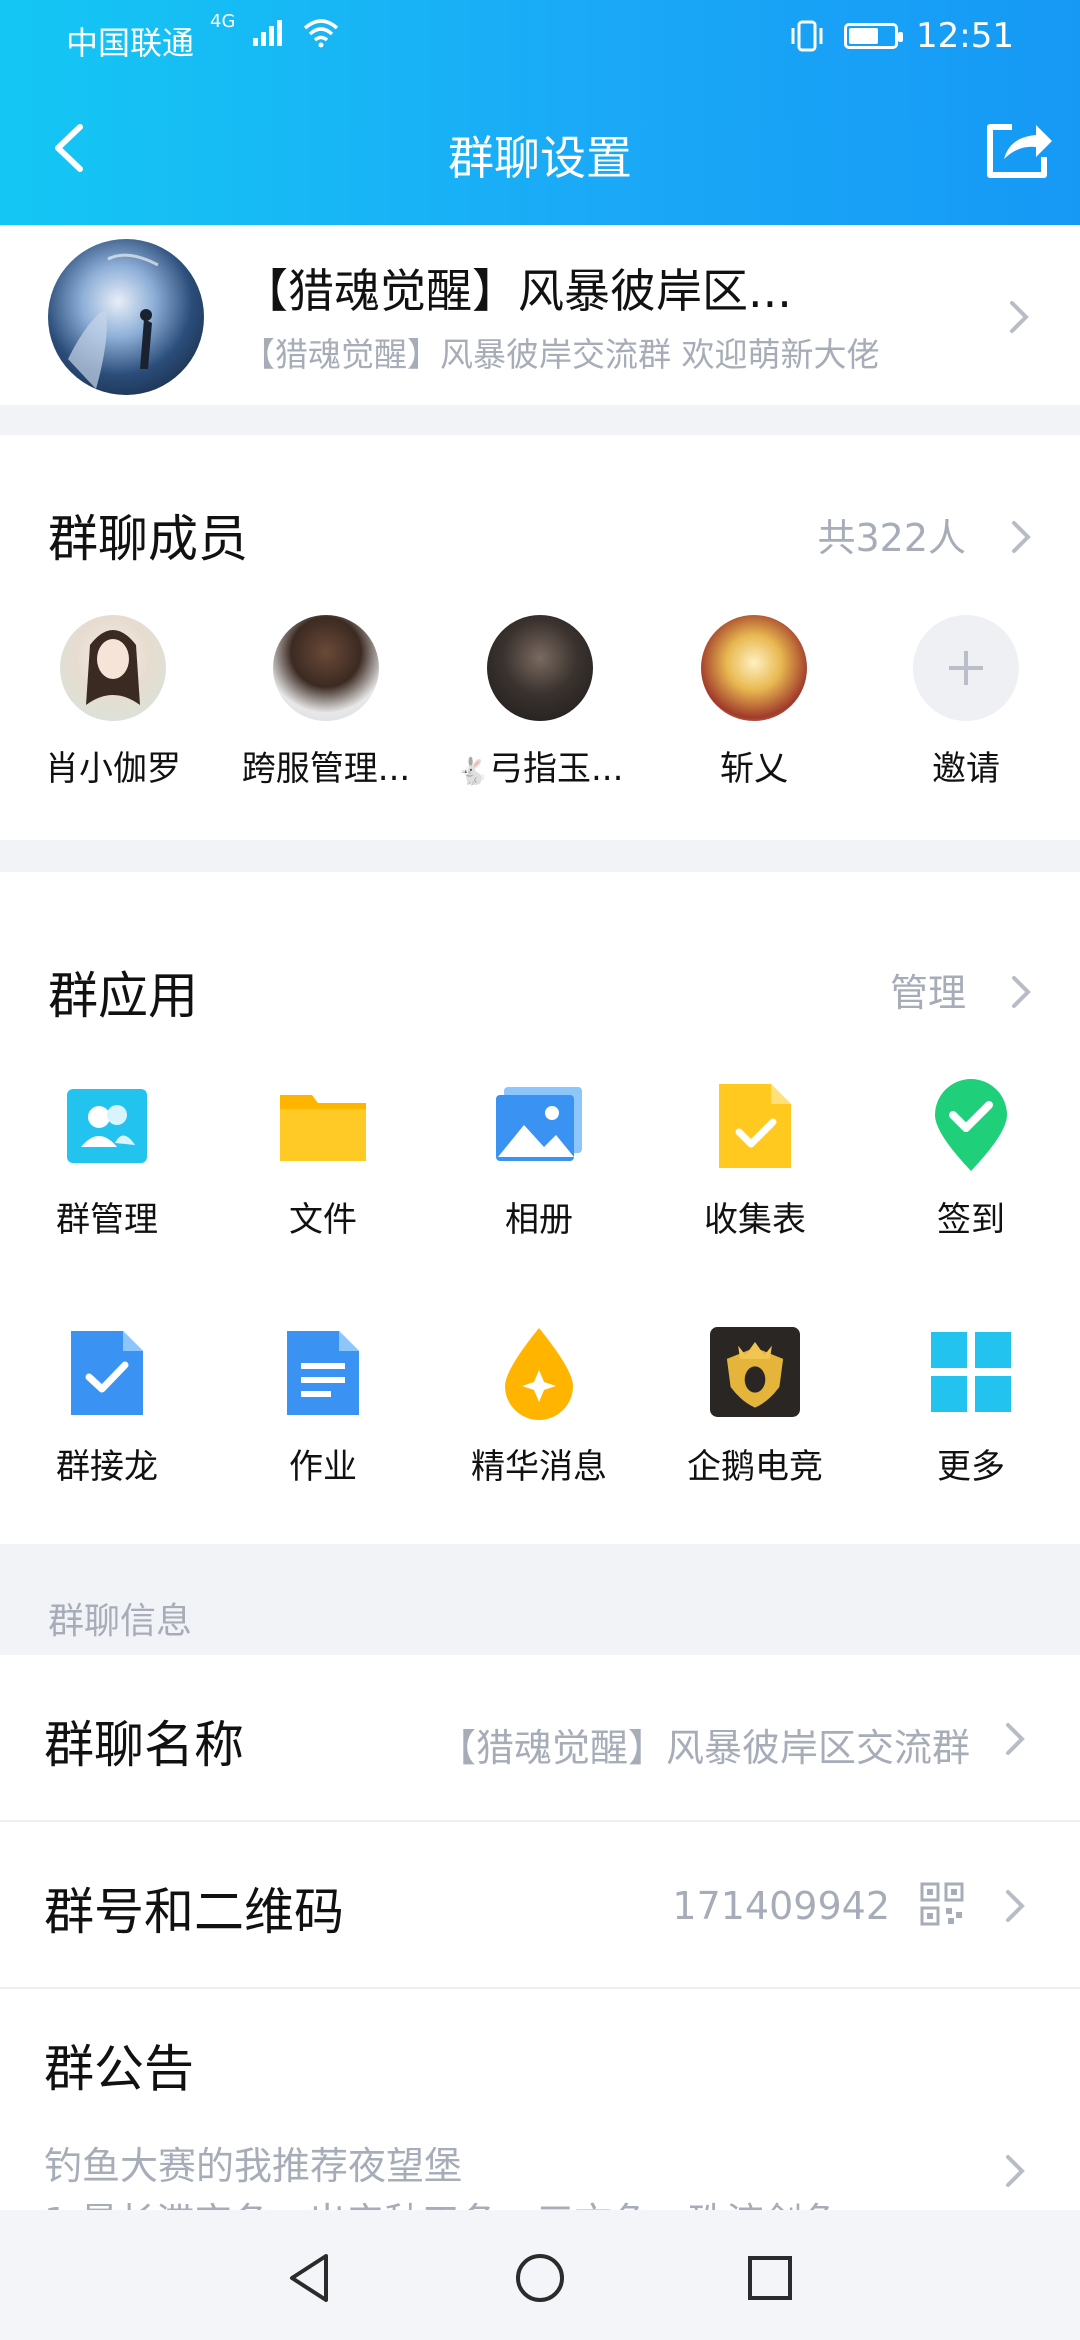 The image size is (1080, 2340). Describe the element at coordinates (194, 1912) in the screenshot. I see `row-title: 群号和二维码` at that location.